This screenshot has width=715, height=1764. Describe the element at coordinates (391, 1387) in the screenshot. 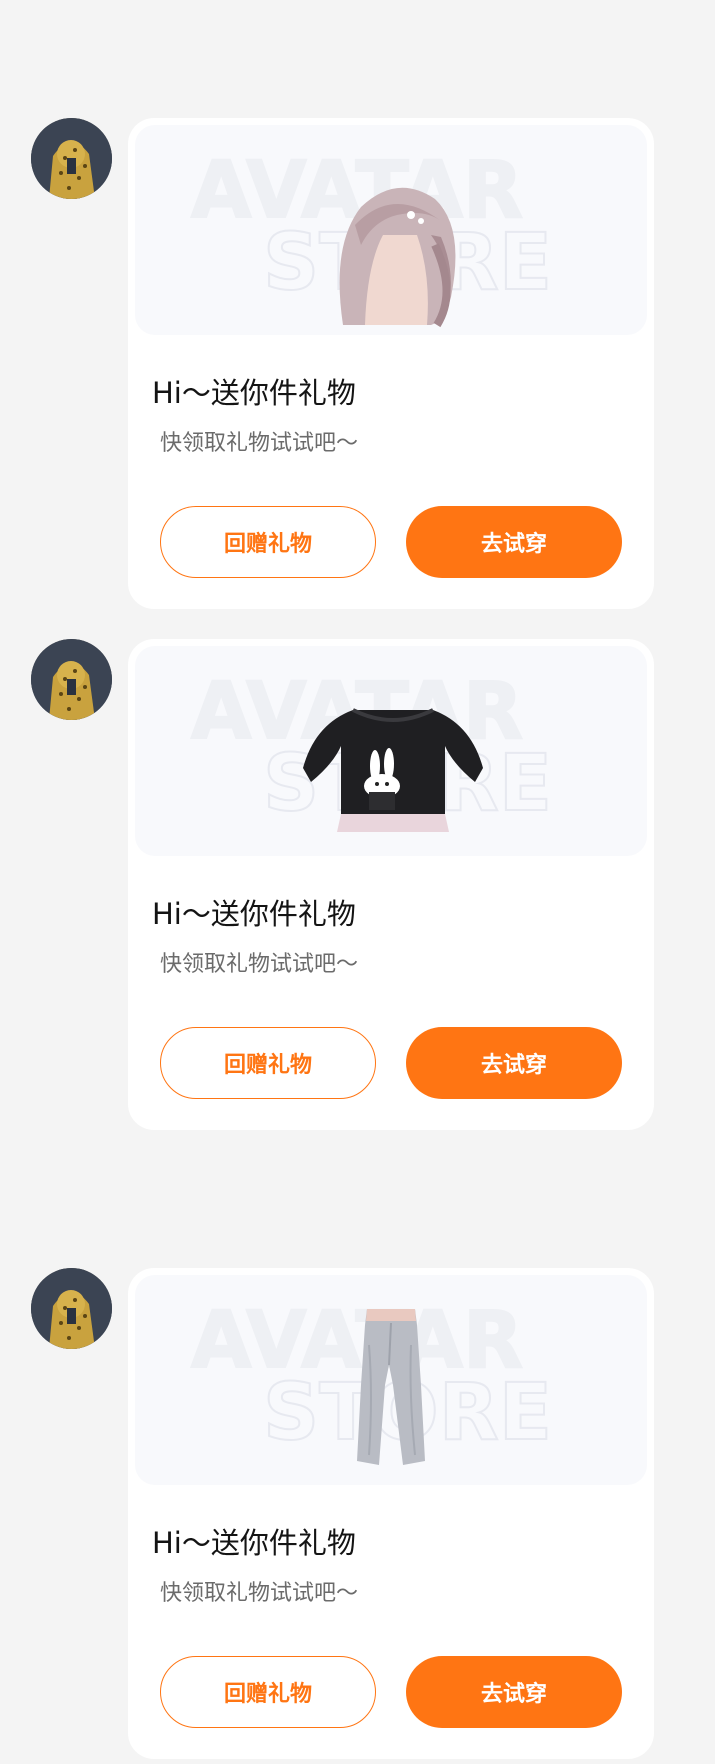

I see `pants-item-icon` at that location.